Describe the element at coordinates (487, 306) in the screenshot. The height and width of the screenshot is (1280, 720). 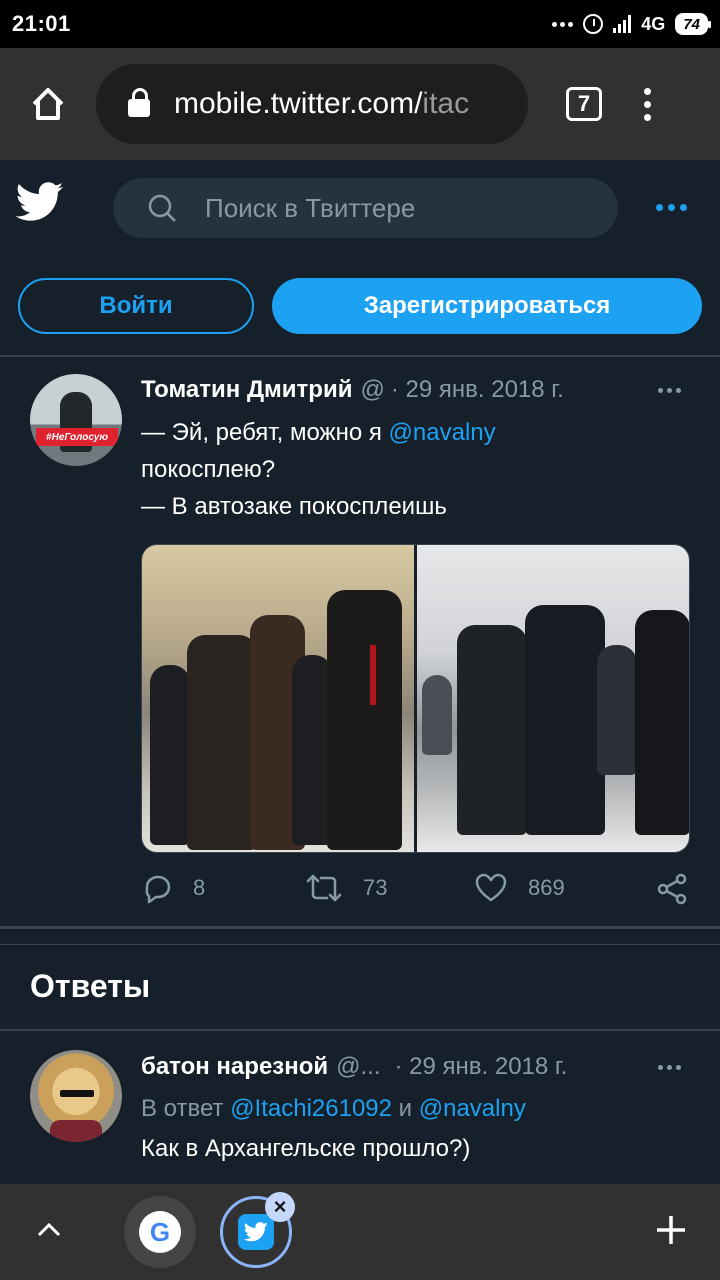
I see `signup-button: Зарегистрироваться` at that location.